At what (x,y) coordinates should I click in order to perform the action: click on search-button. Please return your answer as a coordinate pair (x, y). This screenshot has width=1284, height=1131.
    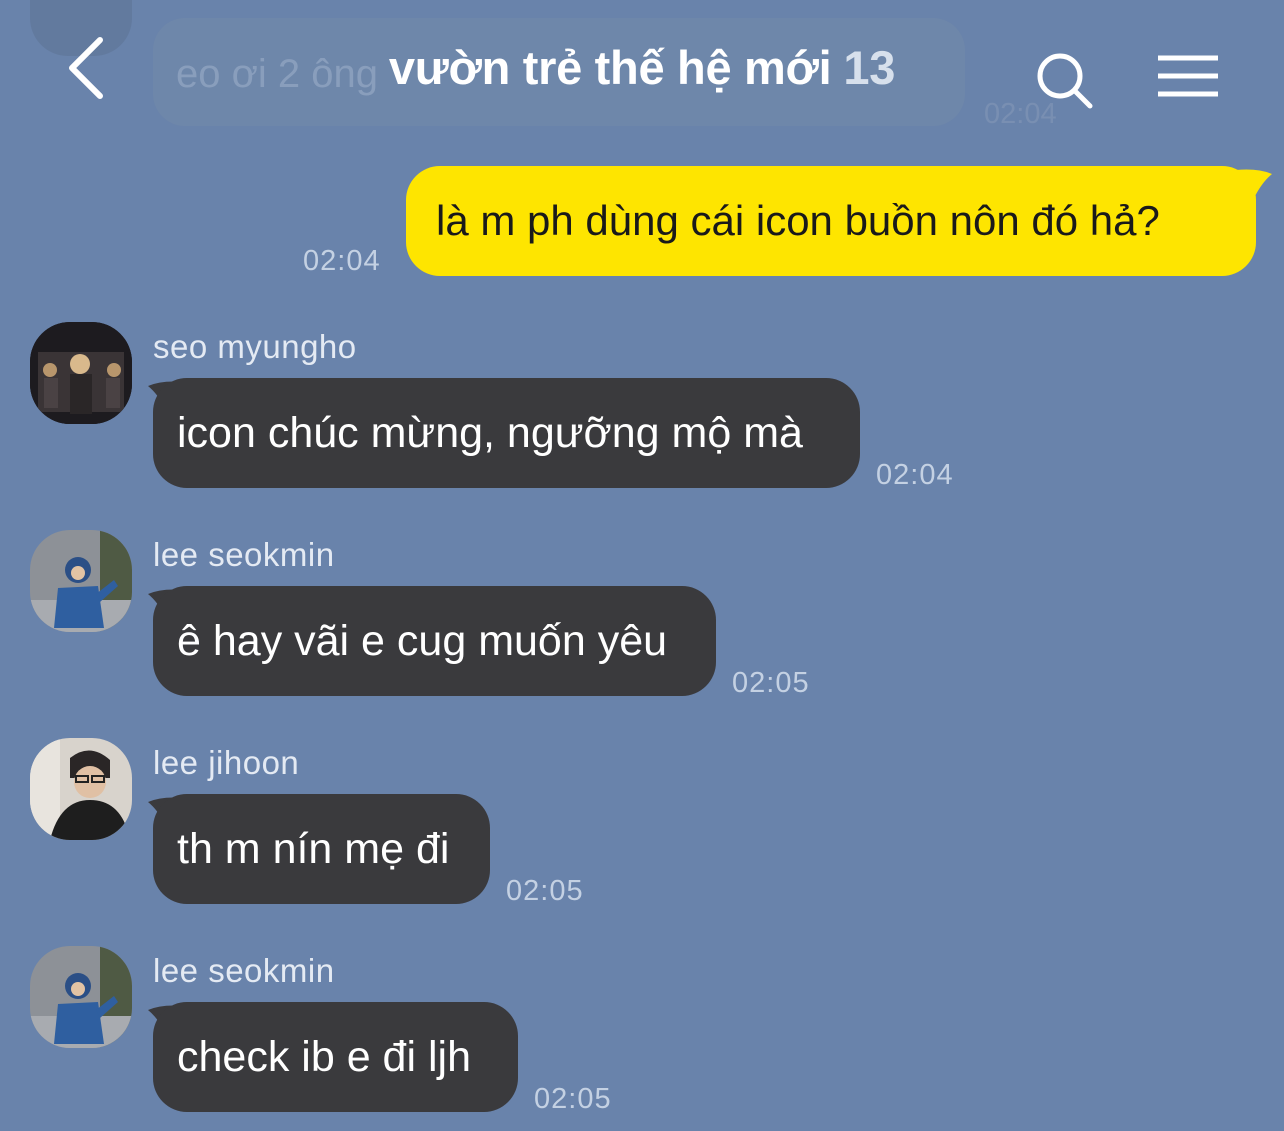
    Looking at the image, I should click on (1065, 81).